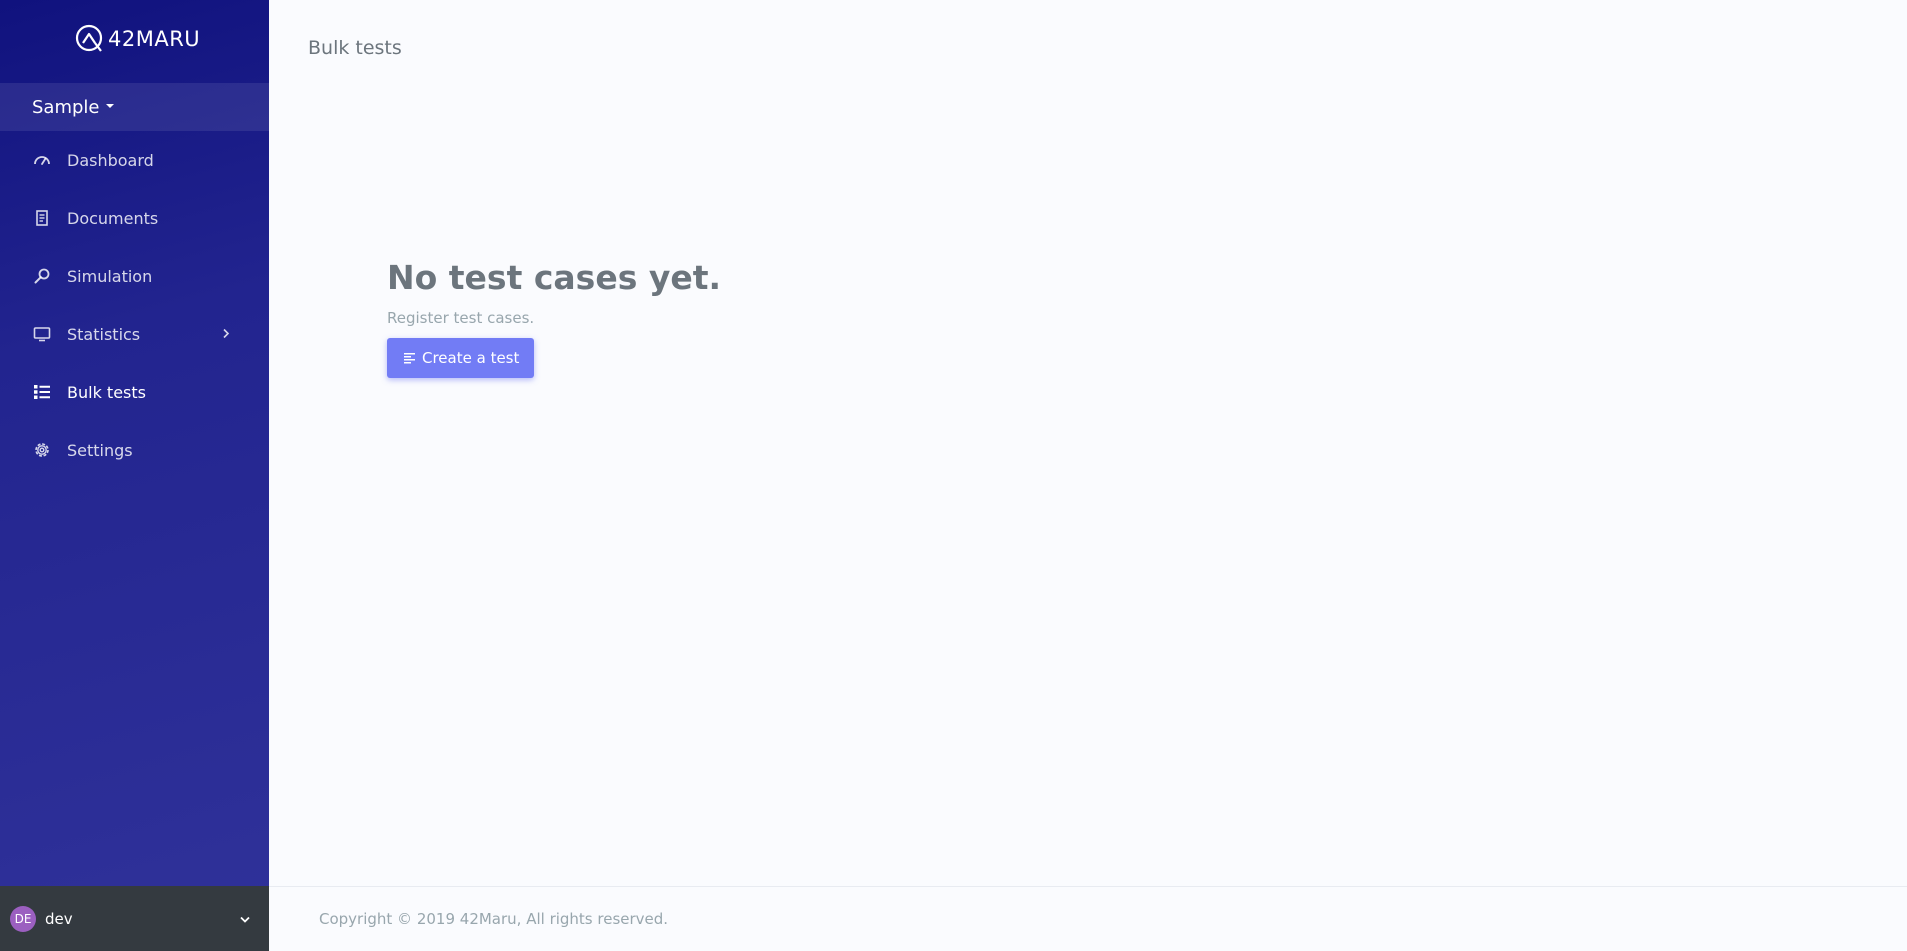 The height and width of the screenshot is (951, 1907). What do you see at coordinates (42, 276) in the screenshot?
I see `magnifier-icon` at bounding box center [42, 276].